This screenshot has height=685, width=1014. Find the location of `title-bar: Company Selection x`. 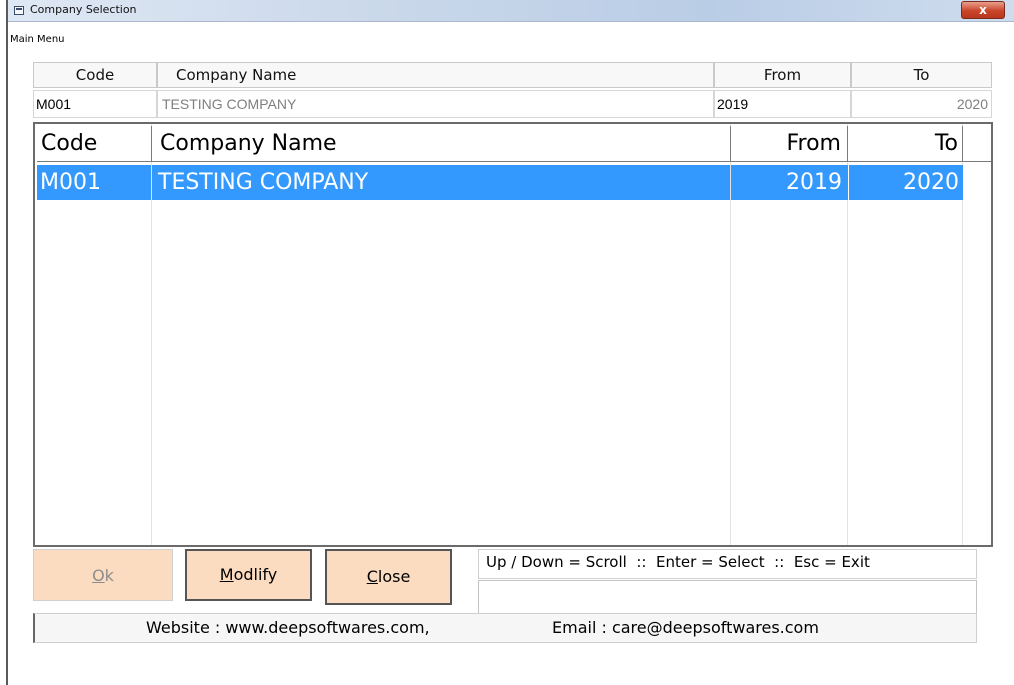

title-bar: Company Selection x is located at coordinates (507, 11).